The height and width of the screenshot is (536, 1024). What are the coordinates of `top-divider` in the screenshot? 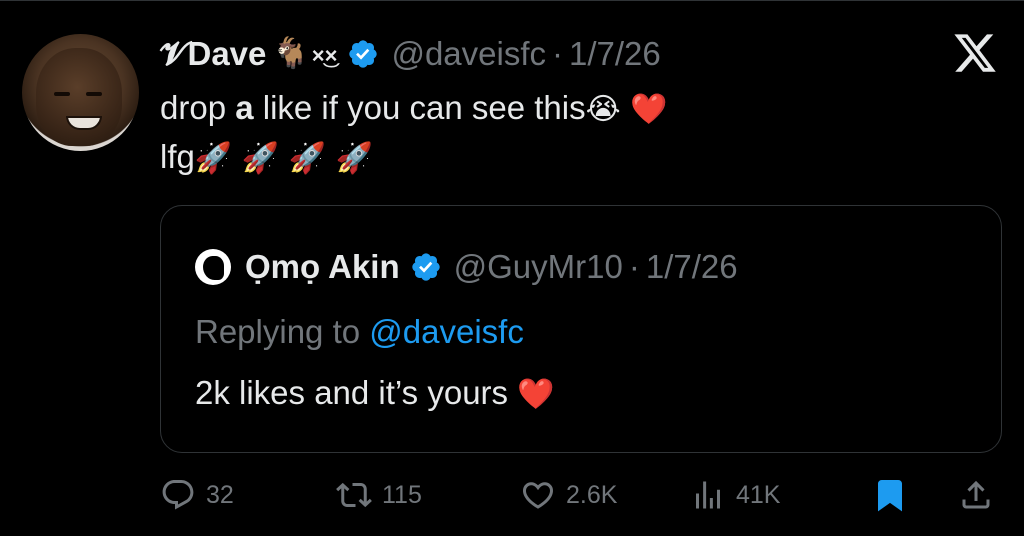 It's located at (512, 0).